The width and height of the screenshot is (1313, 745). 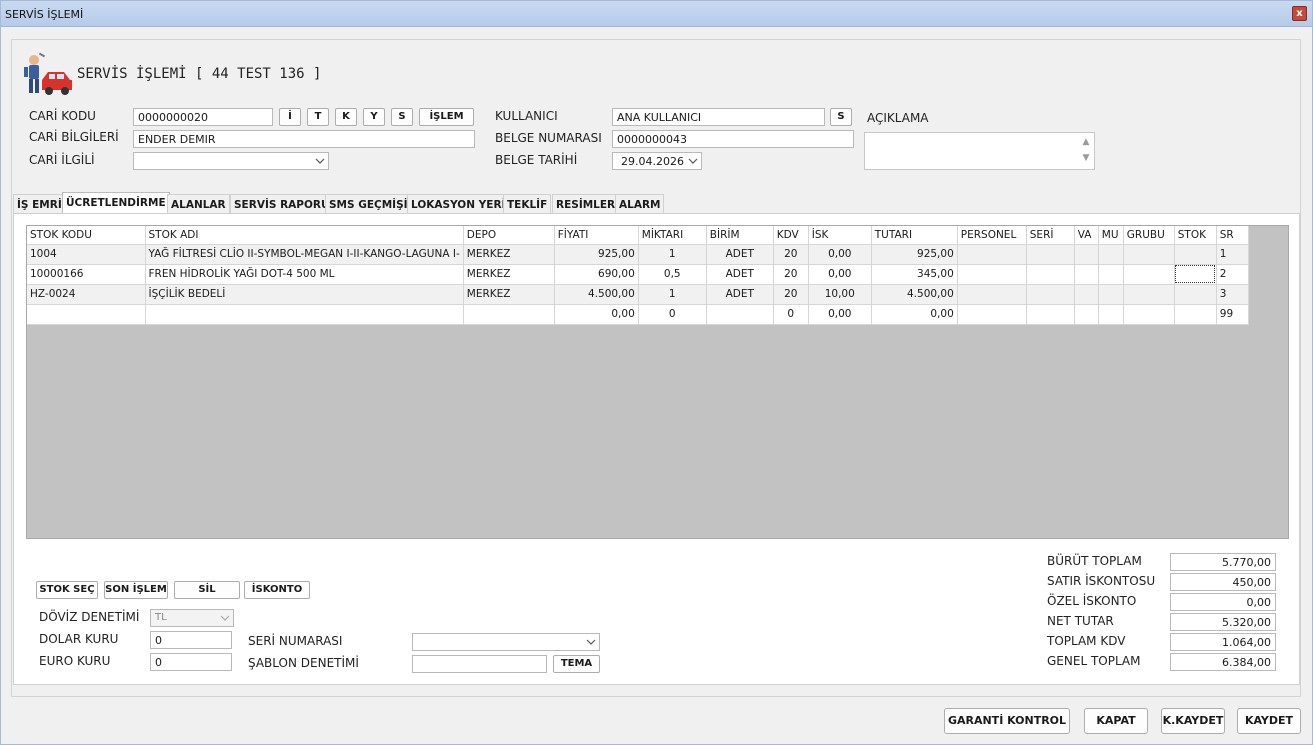 What do you see at coordinates (841, 117) in the screenshot?
I see `kullanici-s-button: S` at bounding box center [841, 117].